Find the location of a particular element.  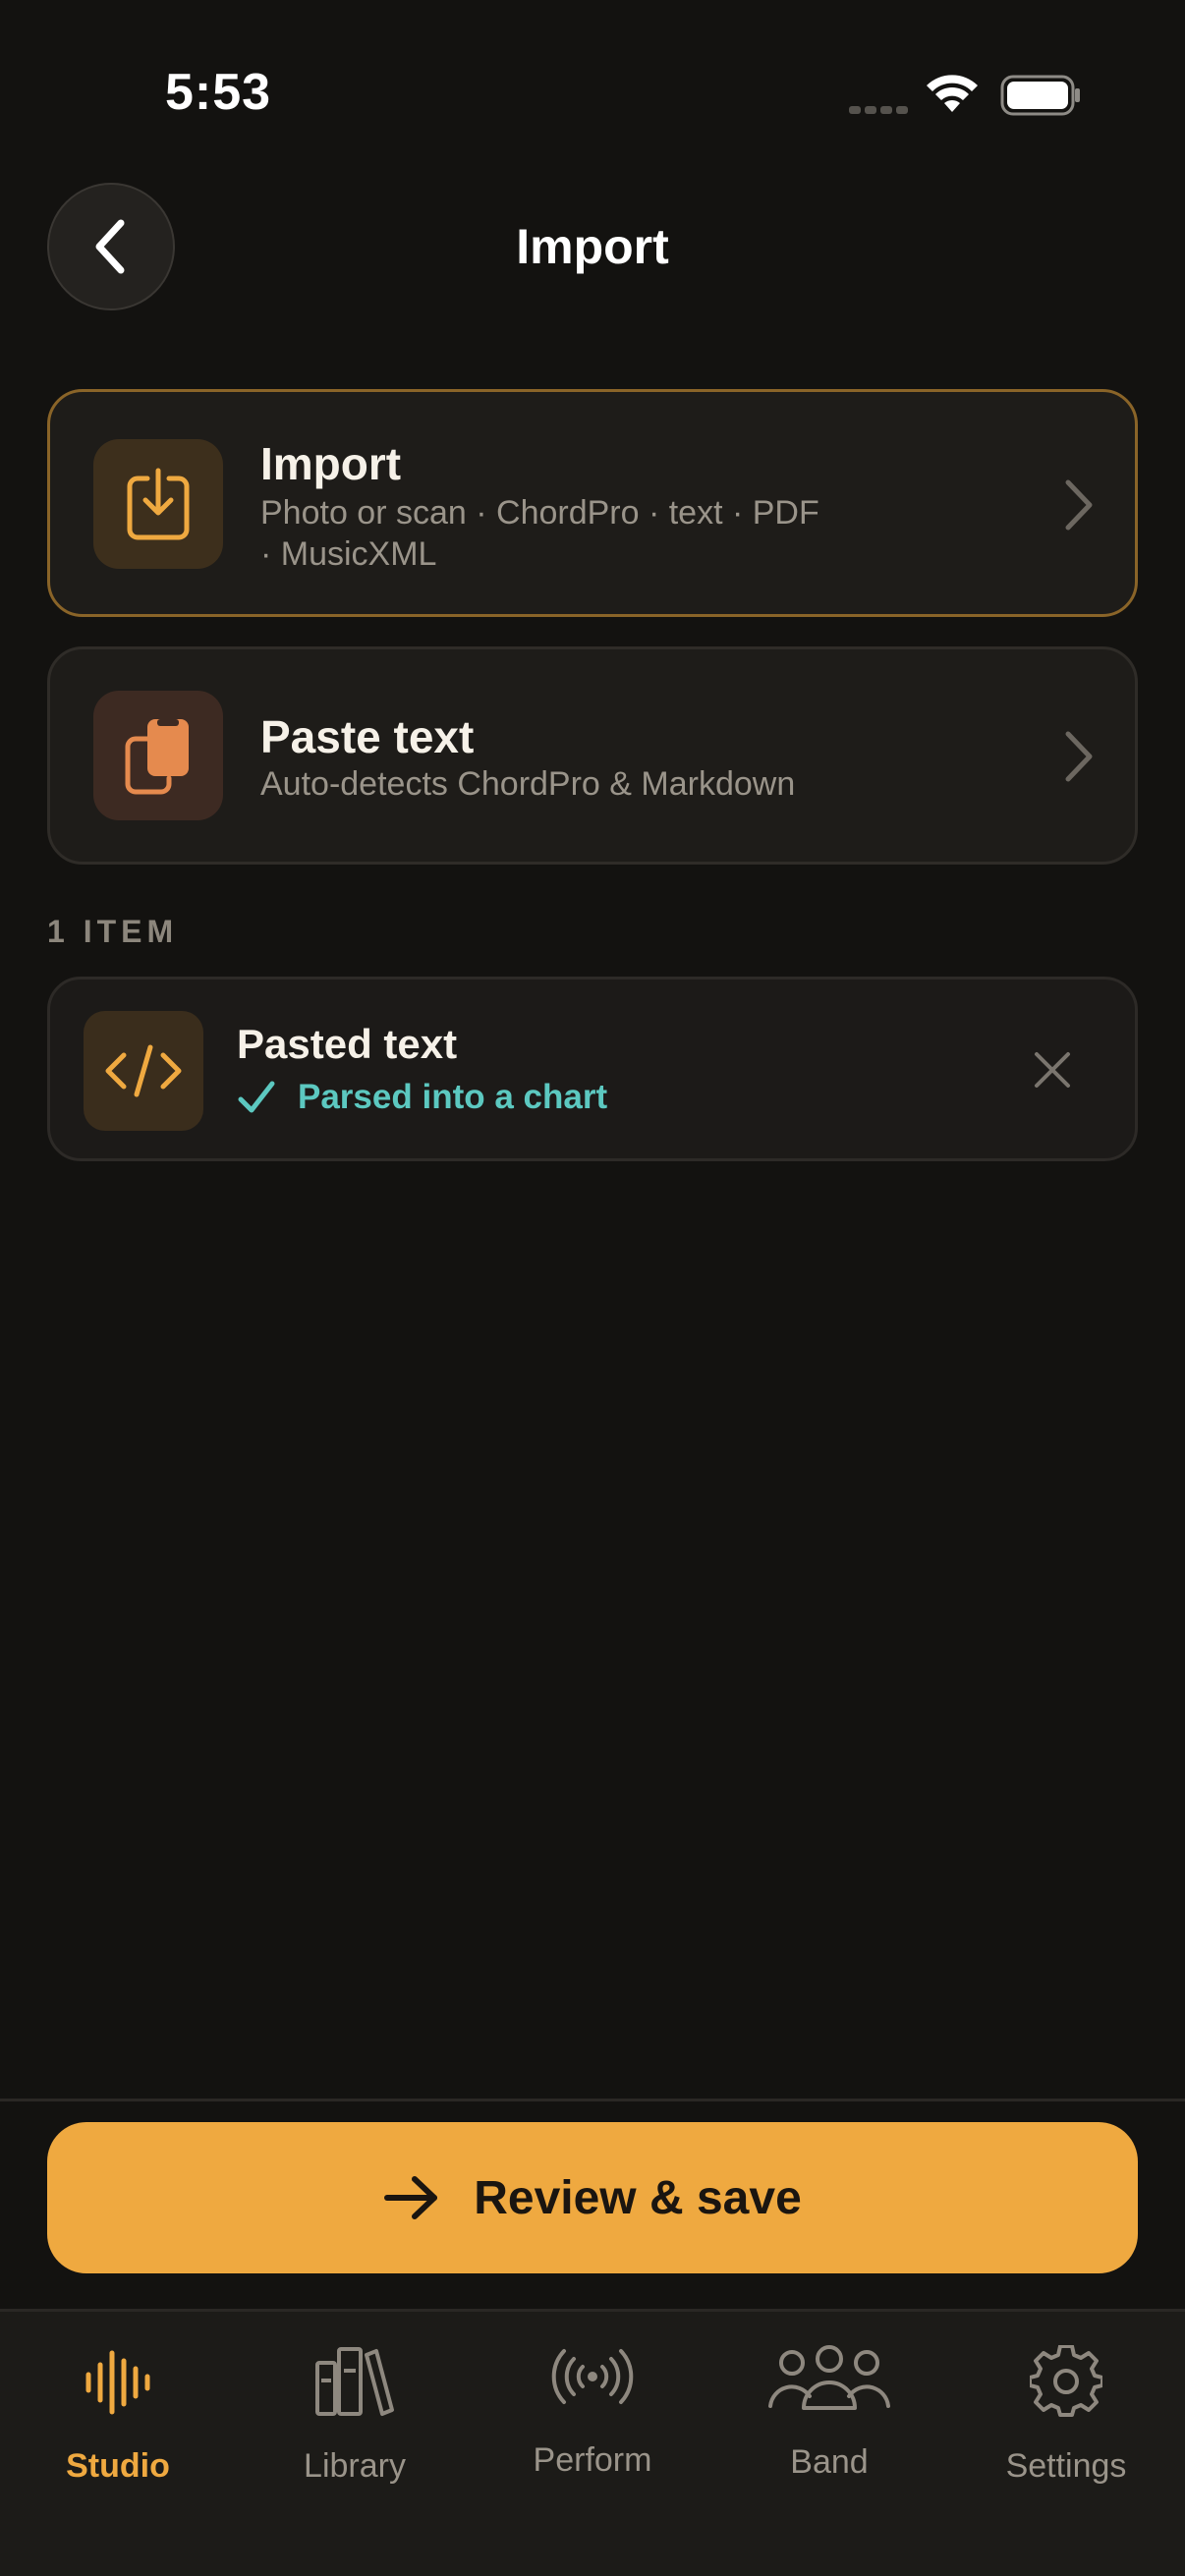

arrow-right-icon is located at coordinates (411, 2197).